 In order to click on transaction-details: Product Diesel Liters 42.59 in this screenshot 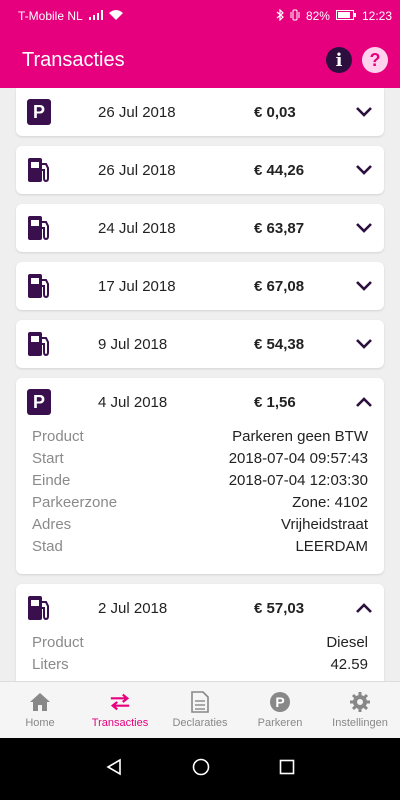, I will do `click(200, 657)`.